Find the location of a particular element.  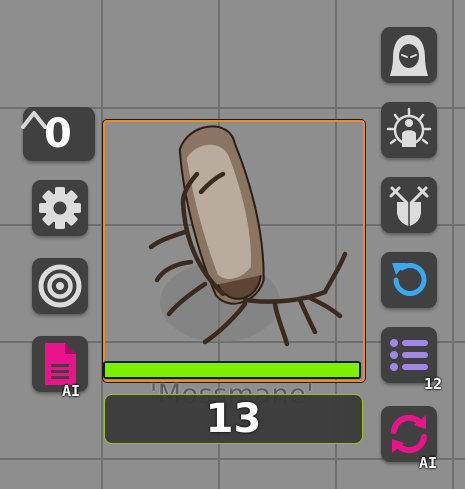

undo-icon is located at coordinates (409, 279).